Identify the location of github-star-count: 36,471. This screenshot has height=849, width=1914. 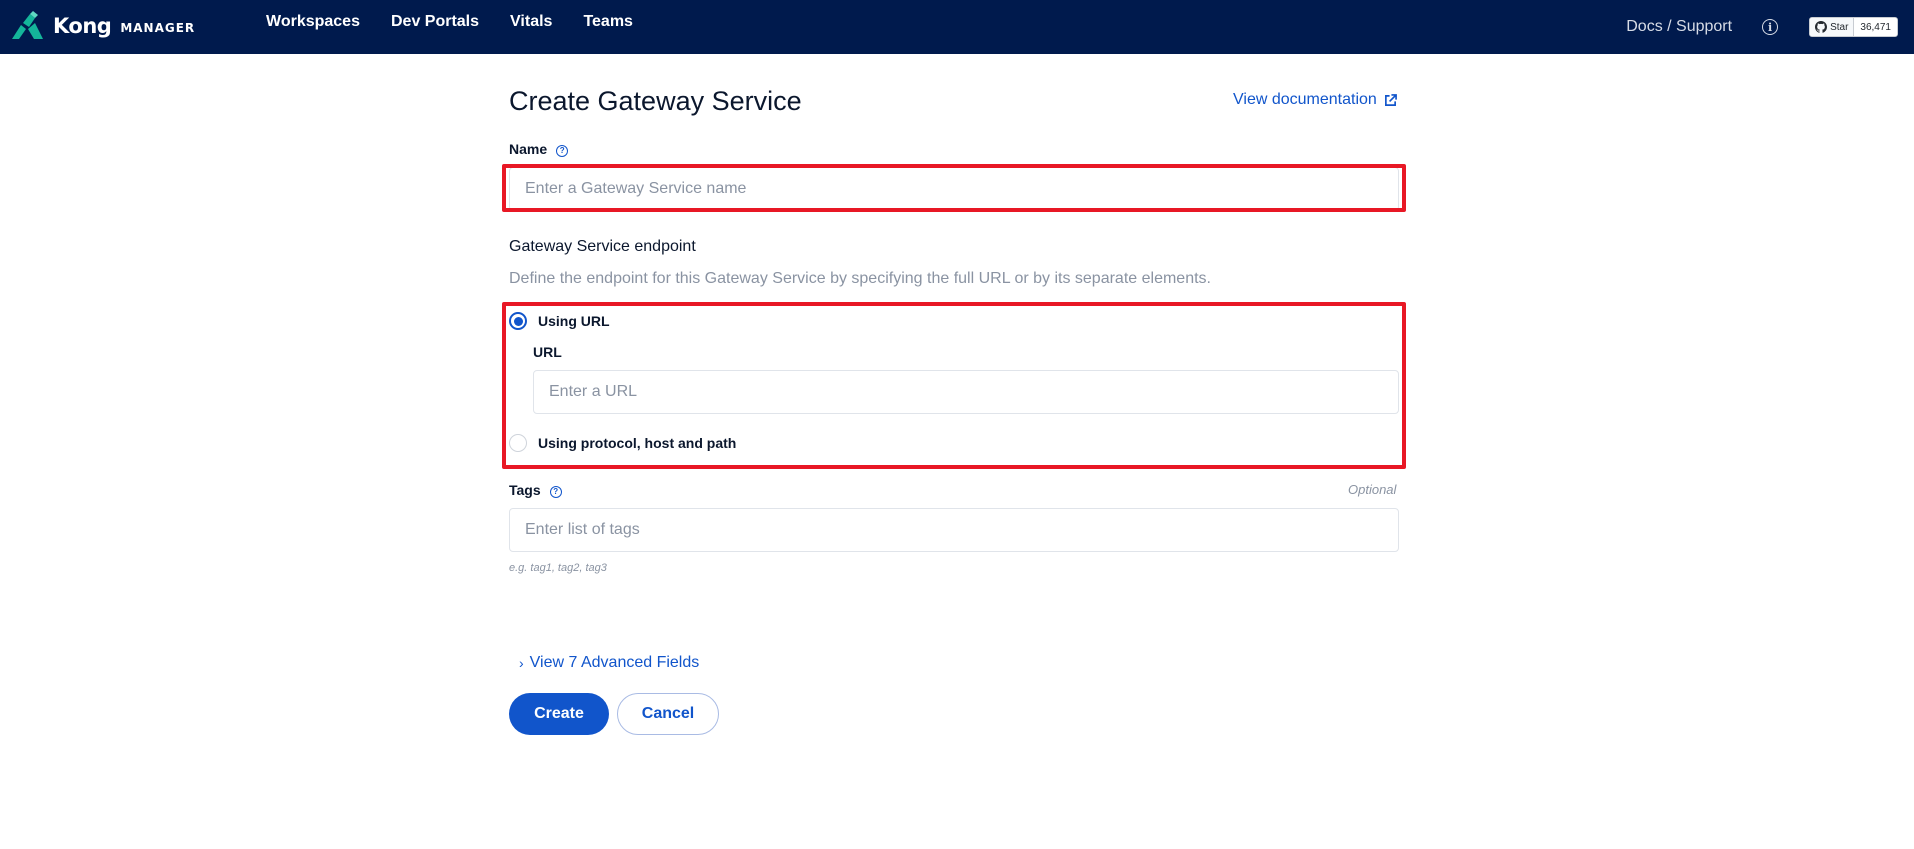
(1875, 27).